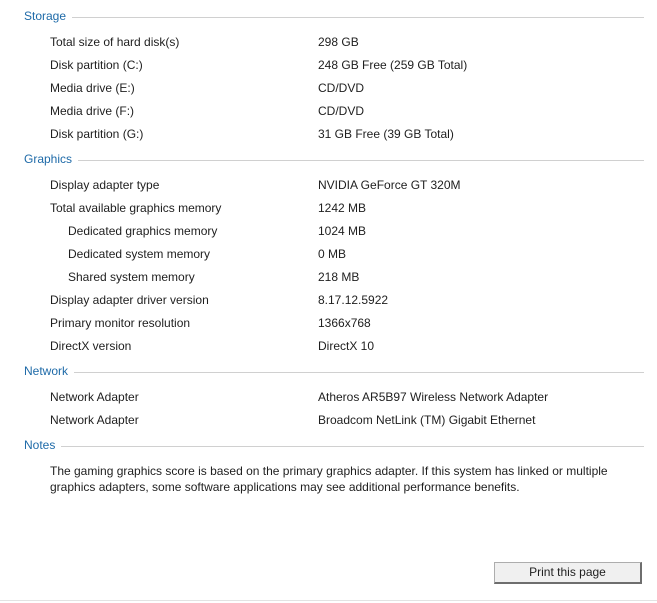 The height and width of the screenshot is (603, 657). I want to click on row-label: Display adapter driver version, so click(129, 300).